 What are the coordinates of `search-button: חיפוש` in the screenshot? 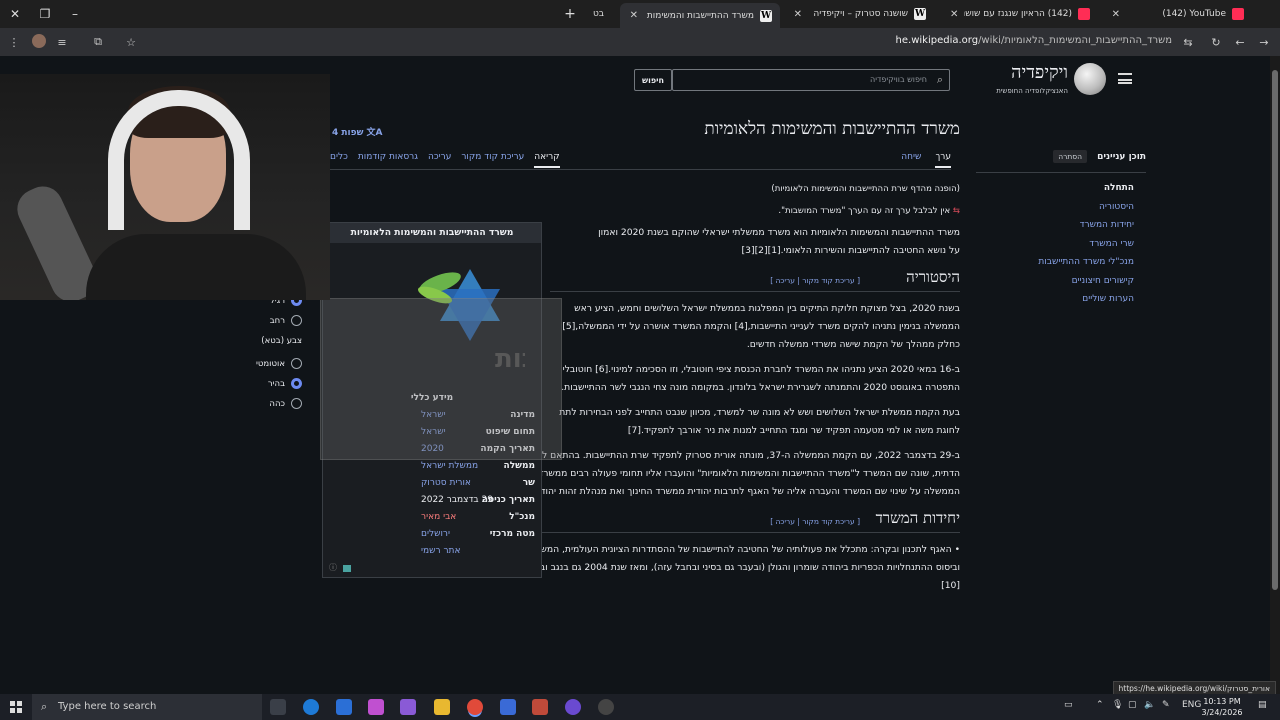 It's located at (653, 80).